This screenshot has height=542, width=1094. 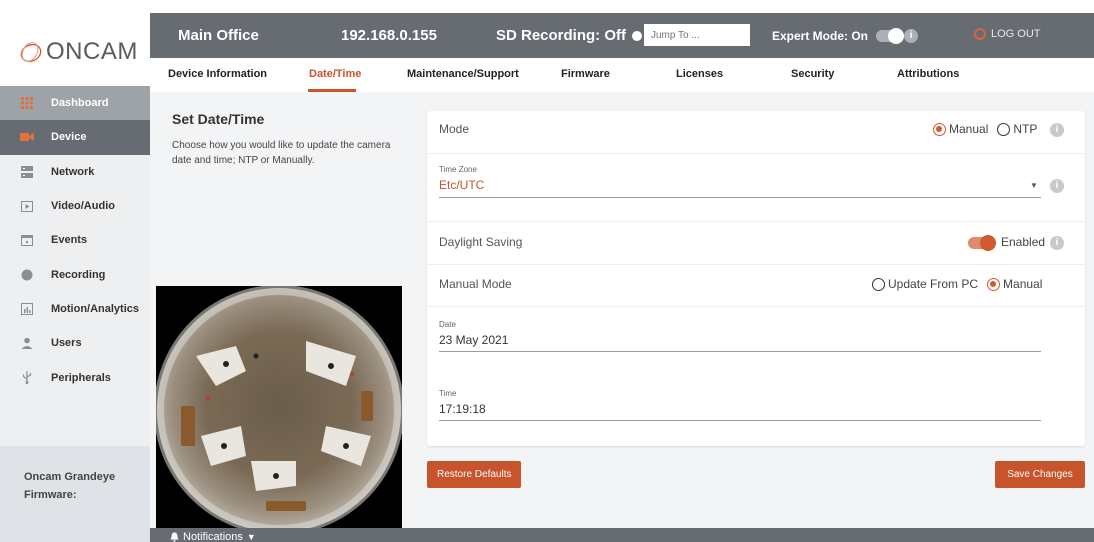 I want to click on daylight-saving-label: Daylight Saving, so click(x=481, y=242).